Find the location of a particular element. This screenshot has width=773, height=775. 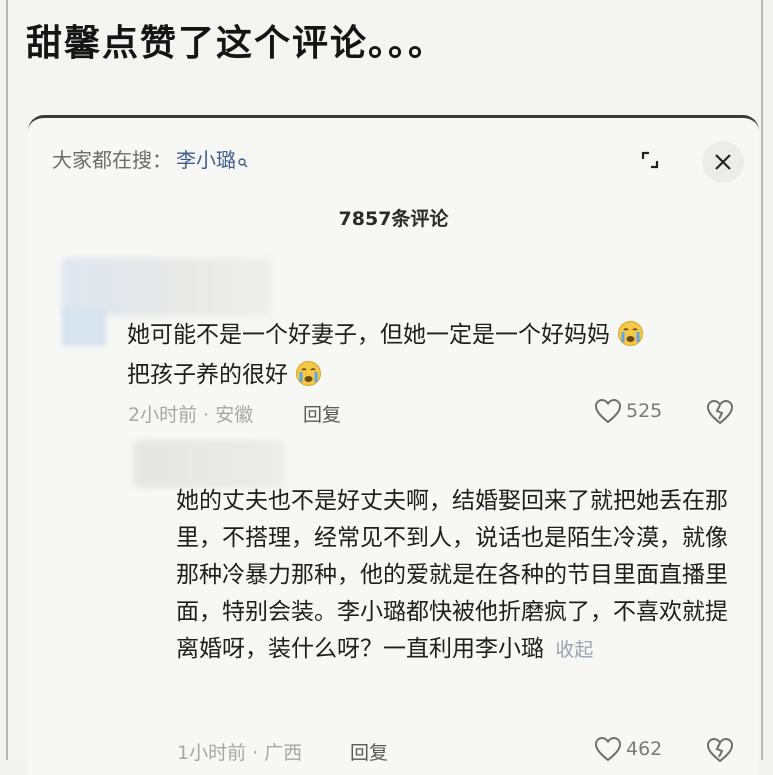

blurred-reply-username is located at coordinates (209, 464).